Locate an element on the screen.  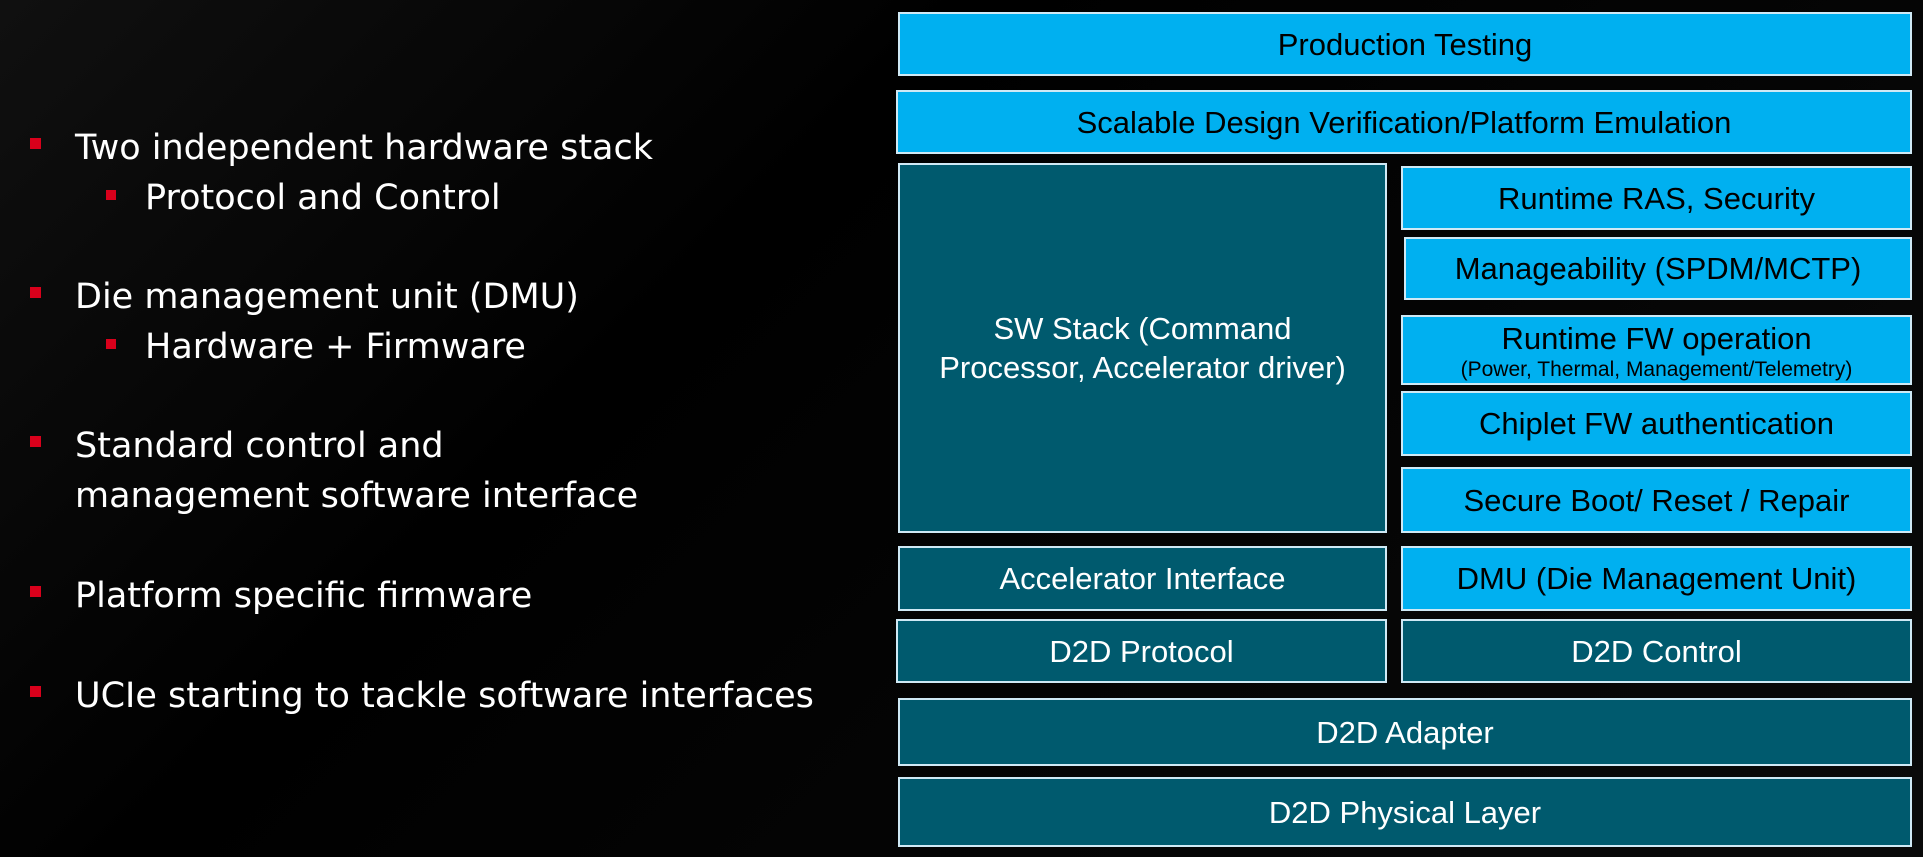
d2d-adapter-block: D2D Adapter is located at coordinates (1405, 732).